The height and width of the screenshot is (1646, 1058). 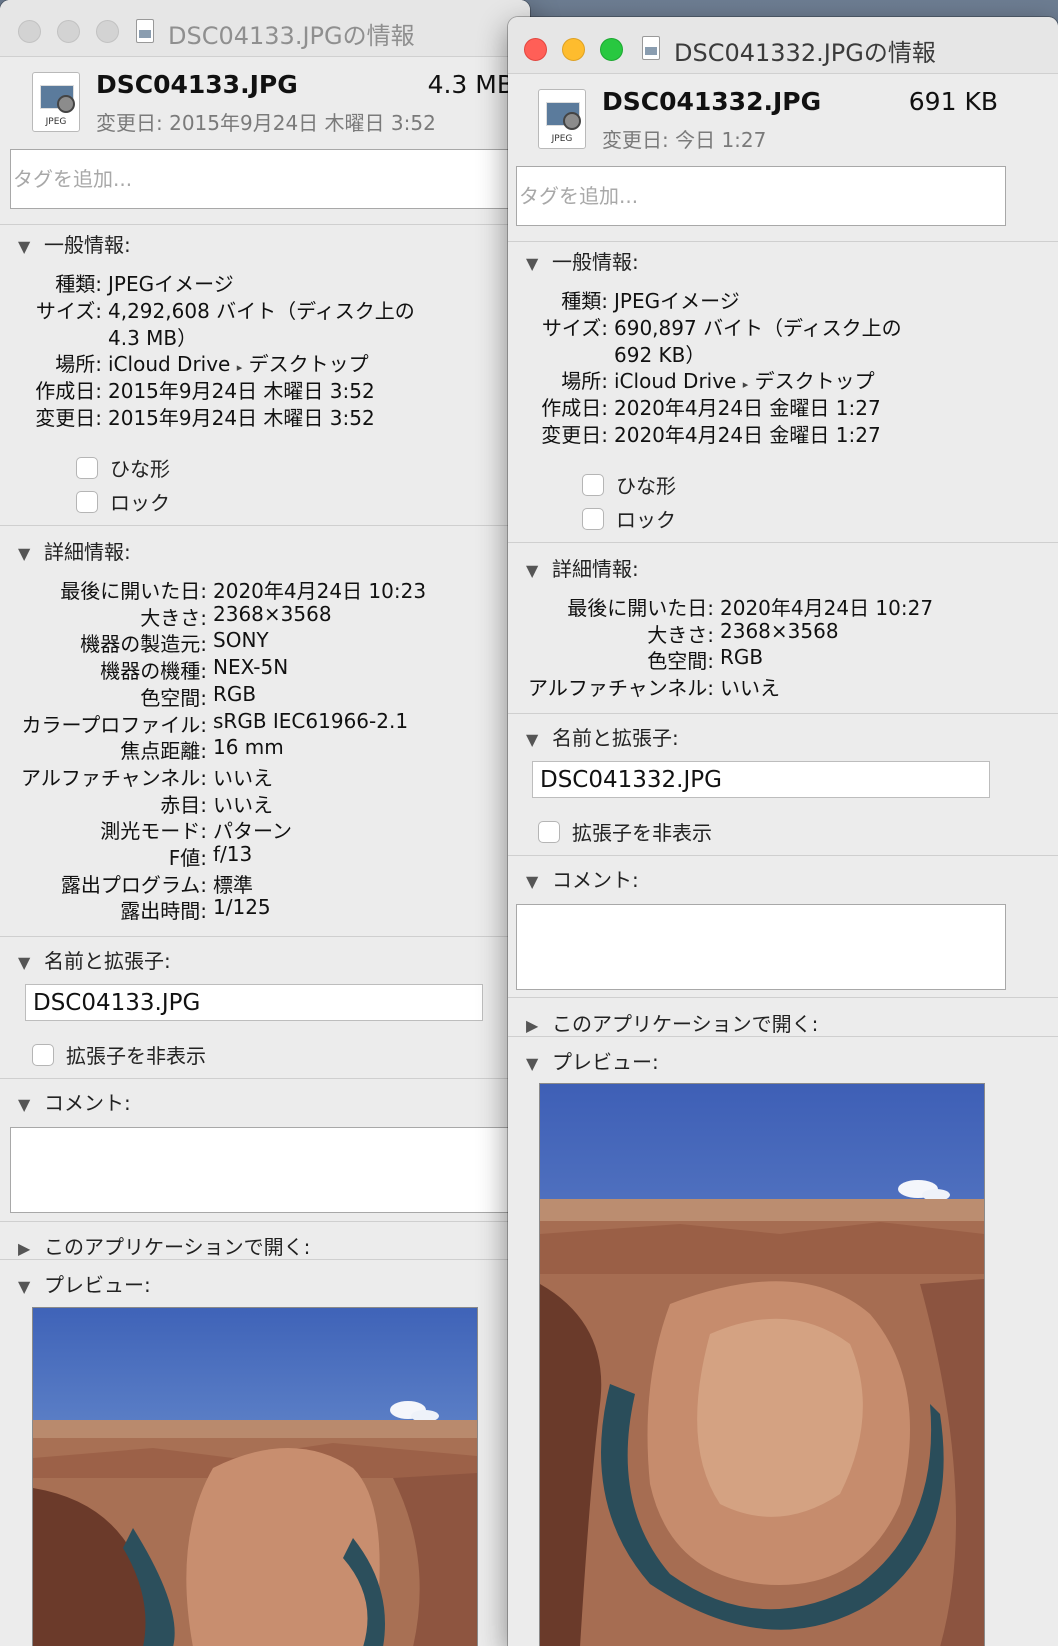 I want to click on more-info-value: パターン, so click(x=252, y=831).